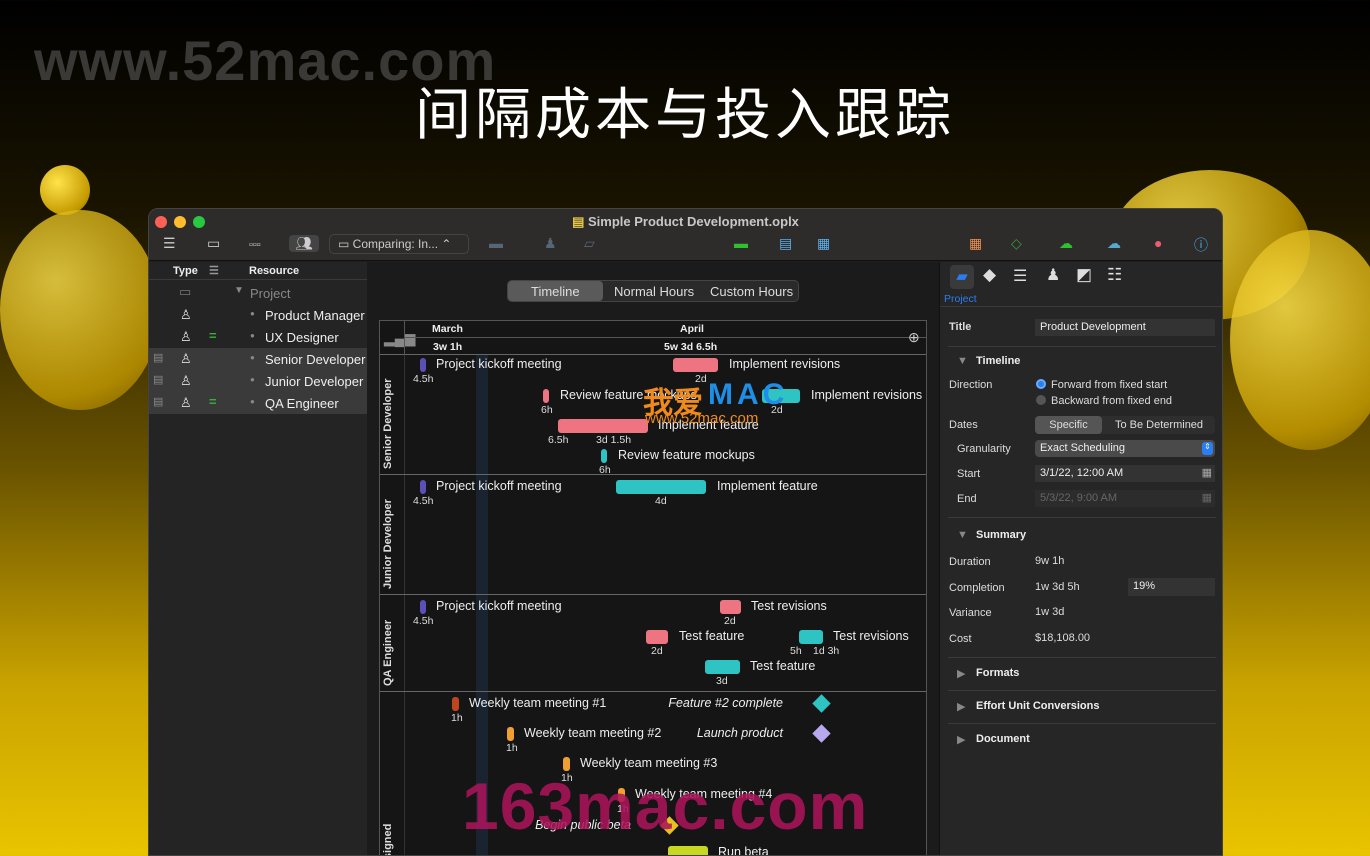  I want to click on dates-tbd: To Be Determined, so click(1159, 425).